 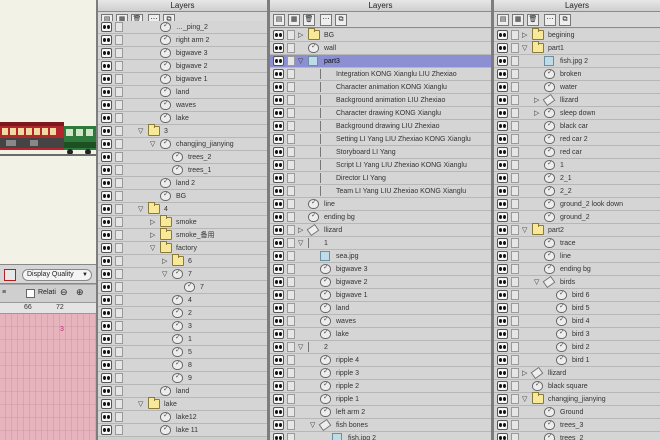 I want to click on timeline-ruler: 66 72, so click(x=48, y=308).